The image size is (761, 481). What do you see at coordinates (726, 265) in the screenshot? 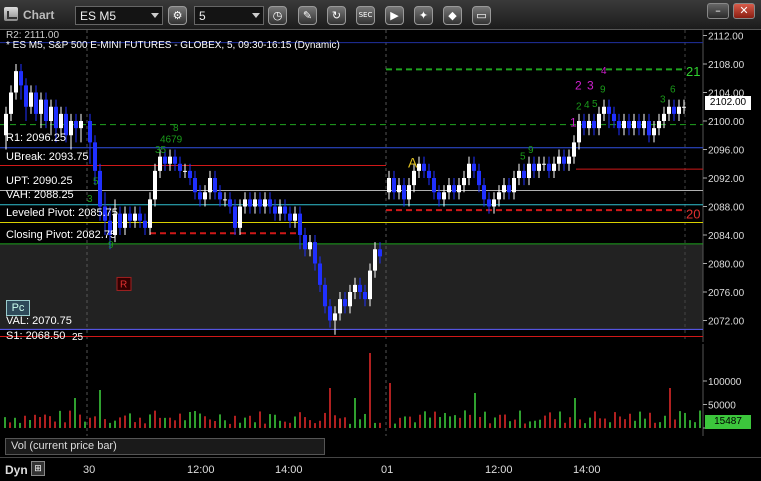
I see `price-tick-label: 2080.00` at bounding box center [726, 265].